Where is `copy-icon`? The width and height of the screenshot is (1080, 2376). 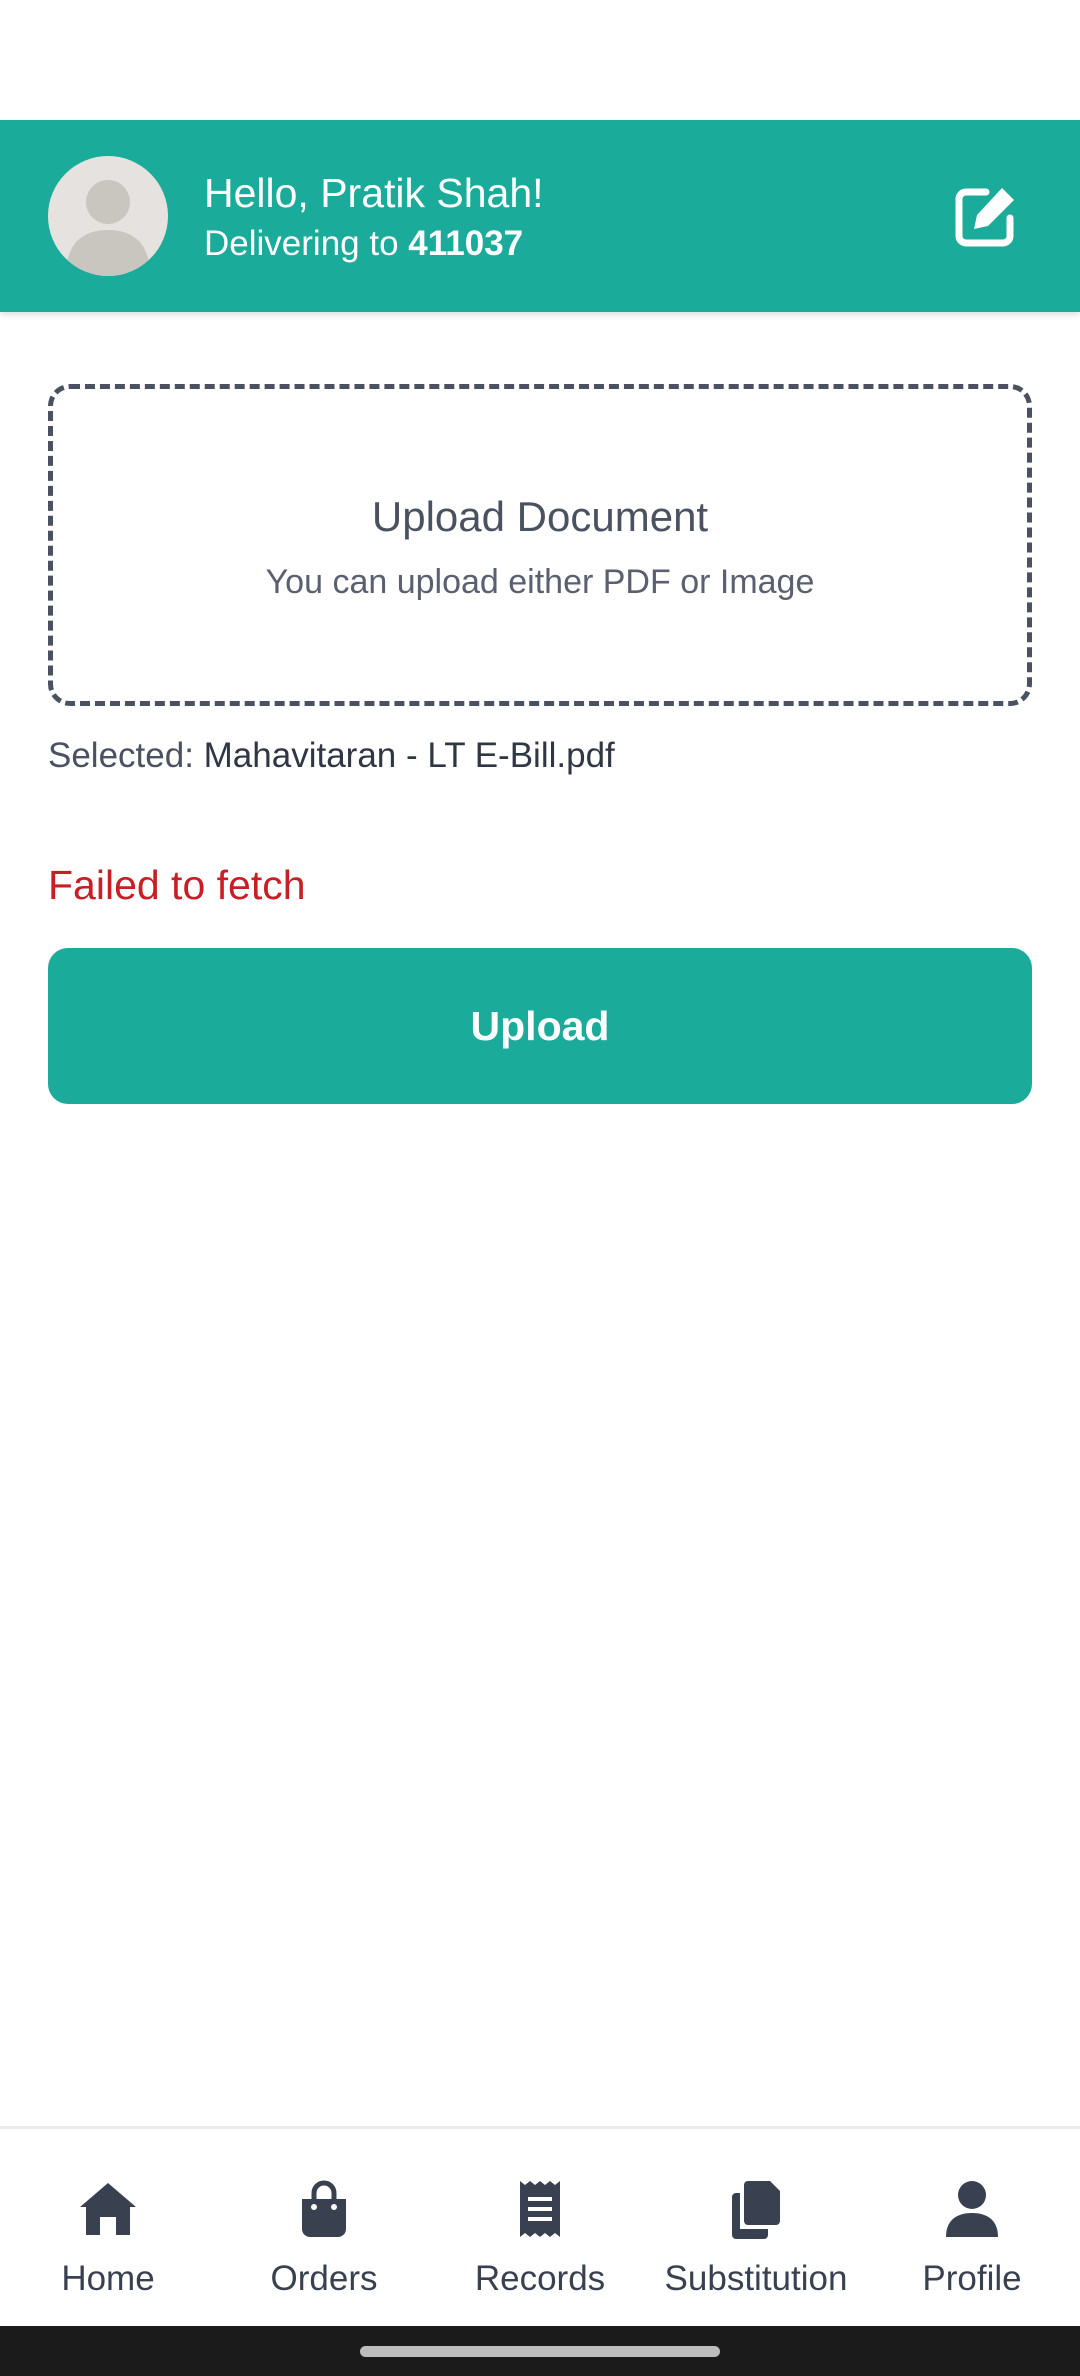
copy-icon is located at coordinates (756, 2210).